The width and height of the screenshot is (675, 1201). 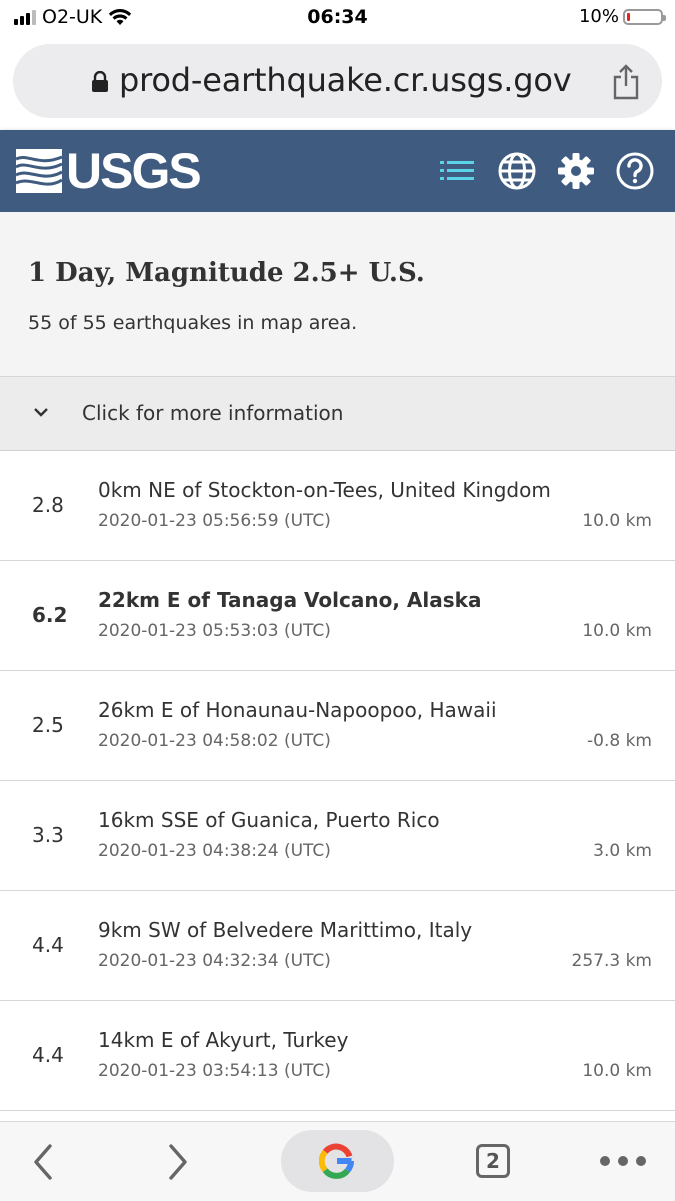 What do you see at coordinates (214, 631) in the screenshot?
I see `event-time: 2020-01-23 05:53:03 (UTC)` at bounding box center [214, 631].